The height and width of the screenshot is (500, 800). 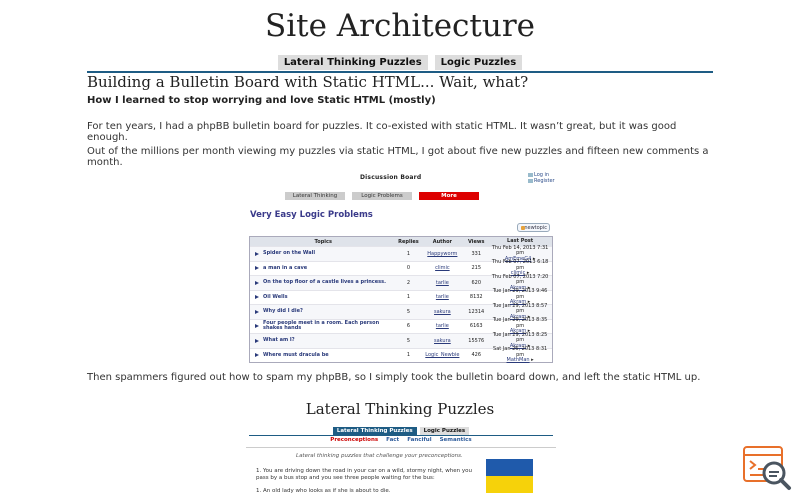 What do you see at coordinates (442, 241) in the screenshot?
I see `column-header-author: Author` at bounding box center [442, 241].